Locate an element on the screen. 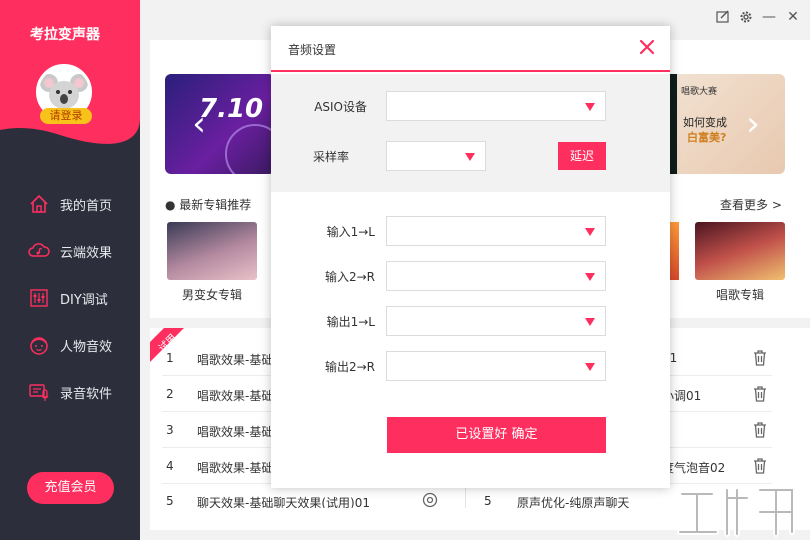  sidebar-item-label: 录音软件 is located at coordinates (86, 394).